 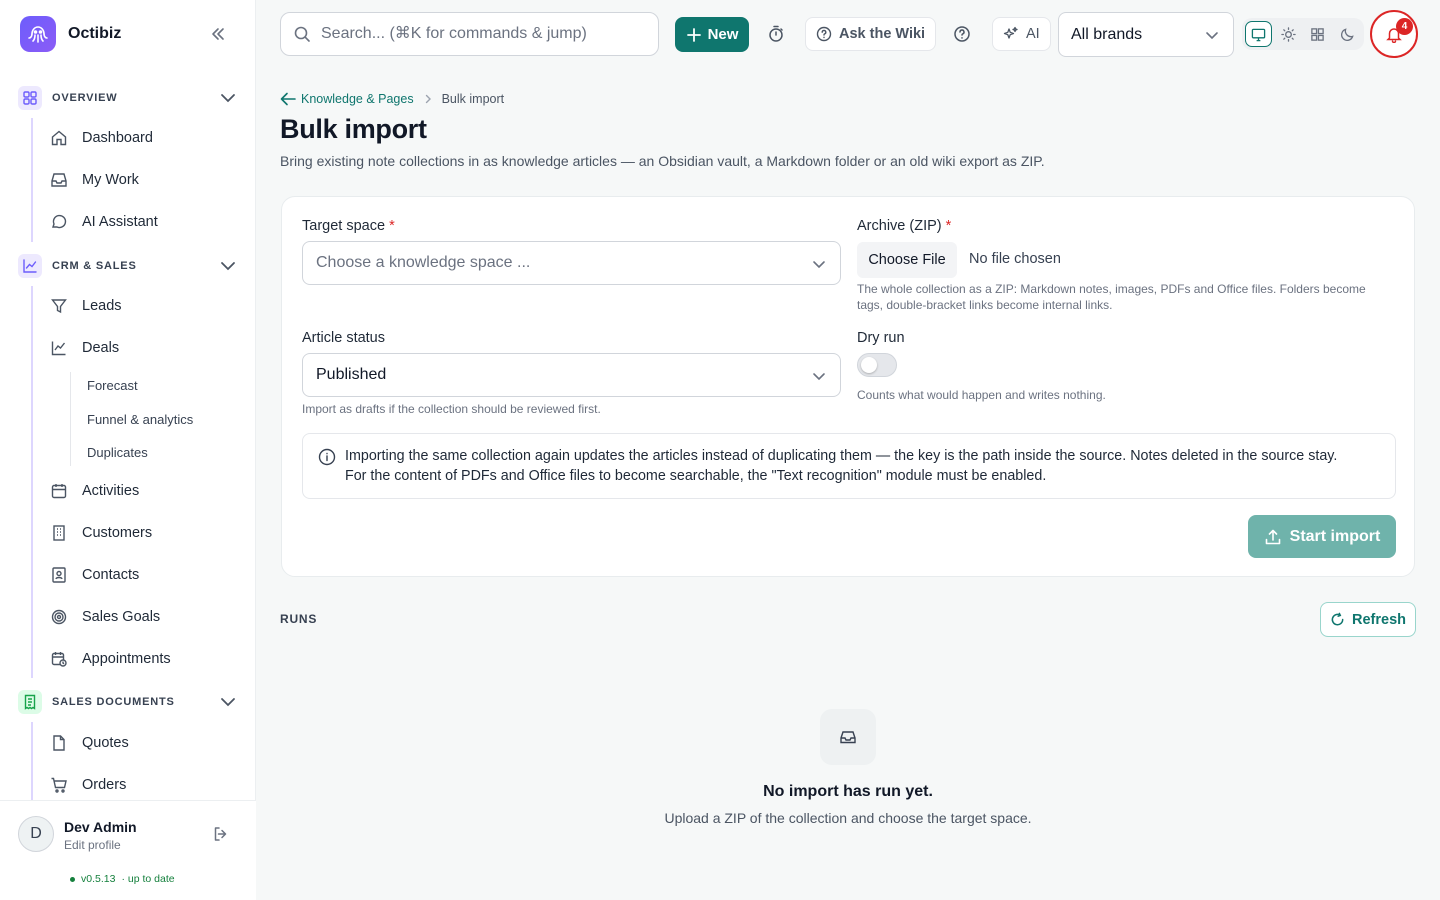 I want to click on status-dot-icon, so click(x=72, y=879).